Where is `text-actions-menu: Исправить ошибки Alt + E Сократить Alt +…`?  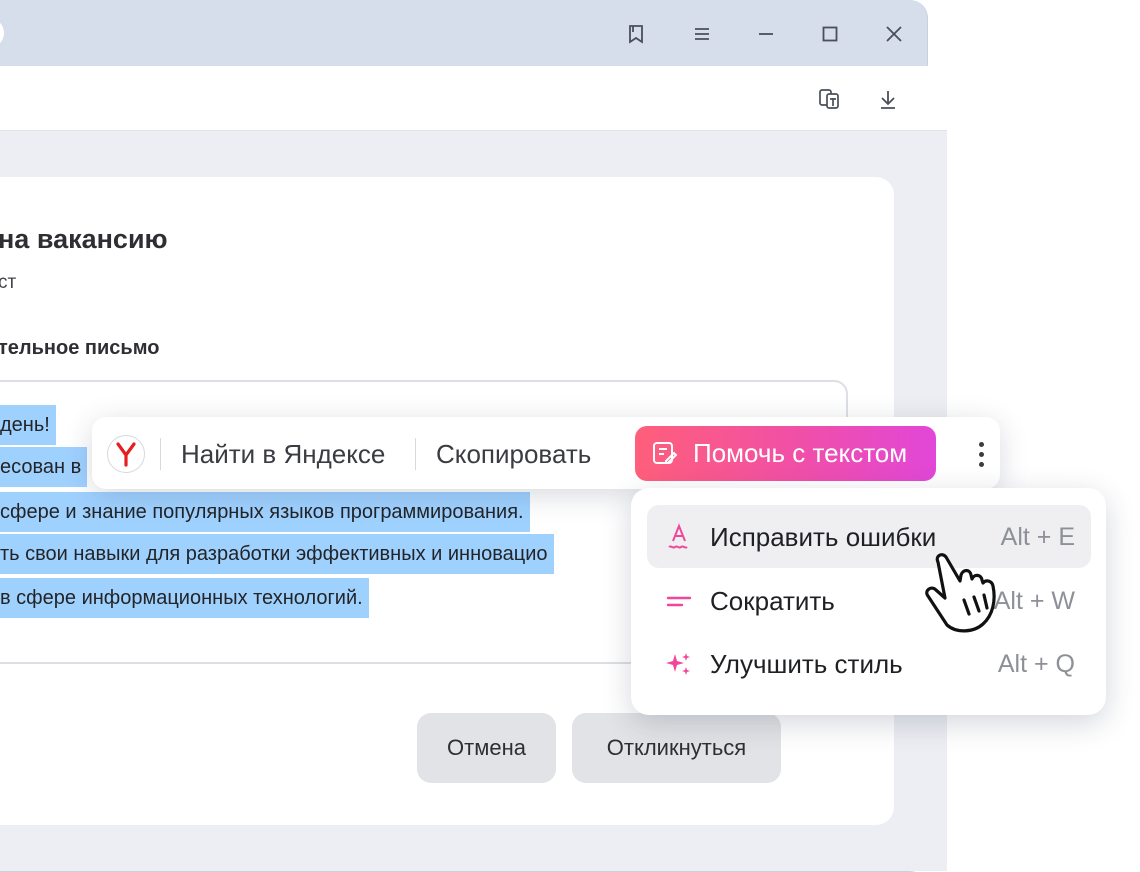
text-actions-menu: Исправить ошибки Alt + E Сократить Alt +… is located at coordinates (868, 601).